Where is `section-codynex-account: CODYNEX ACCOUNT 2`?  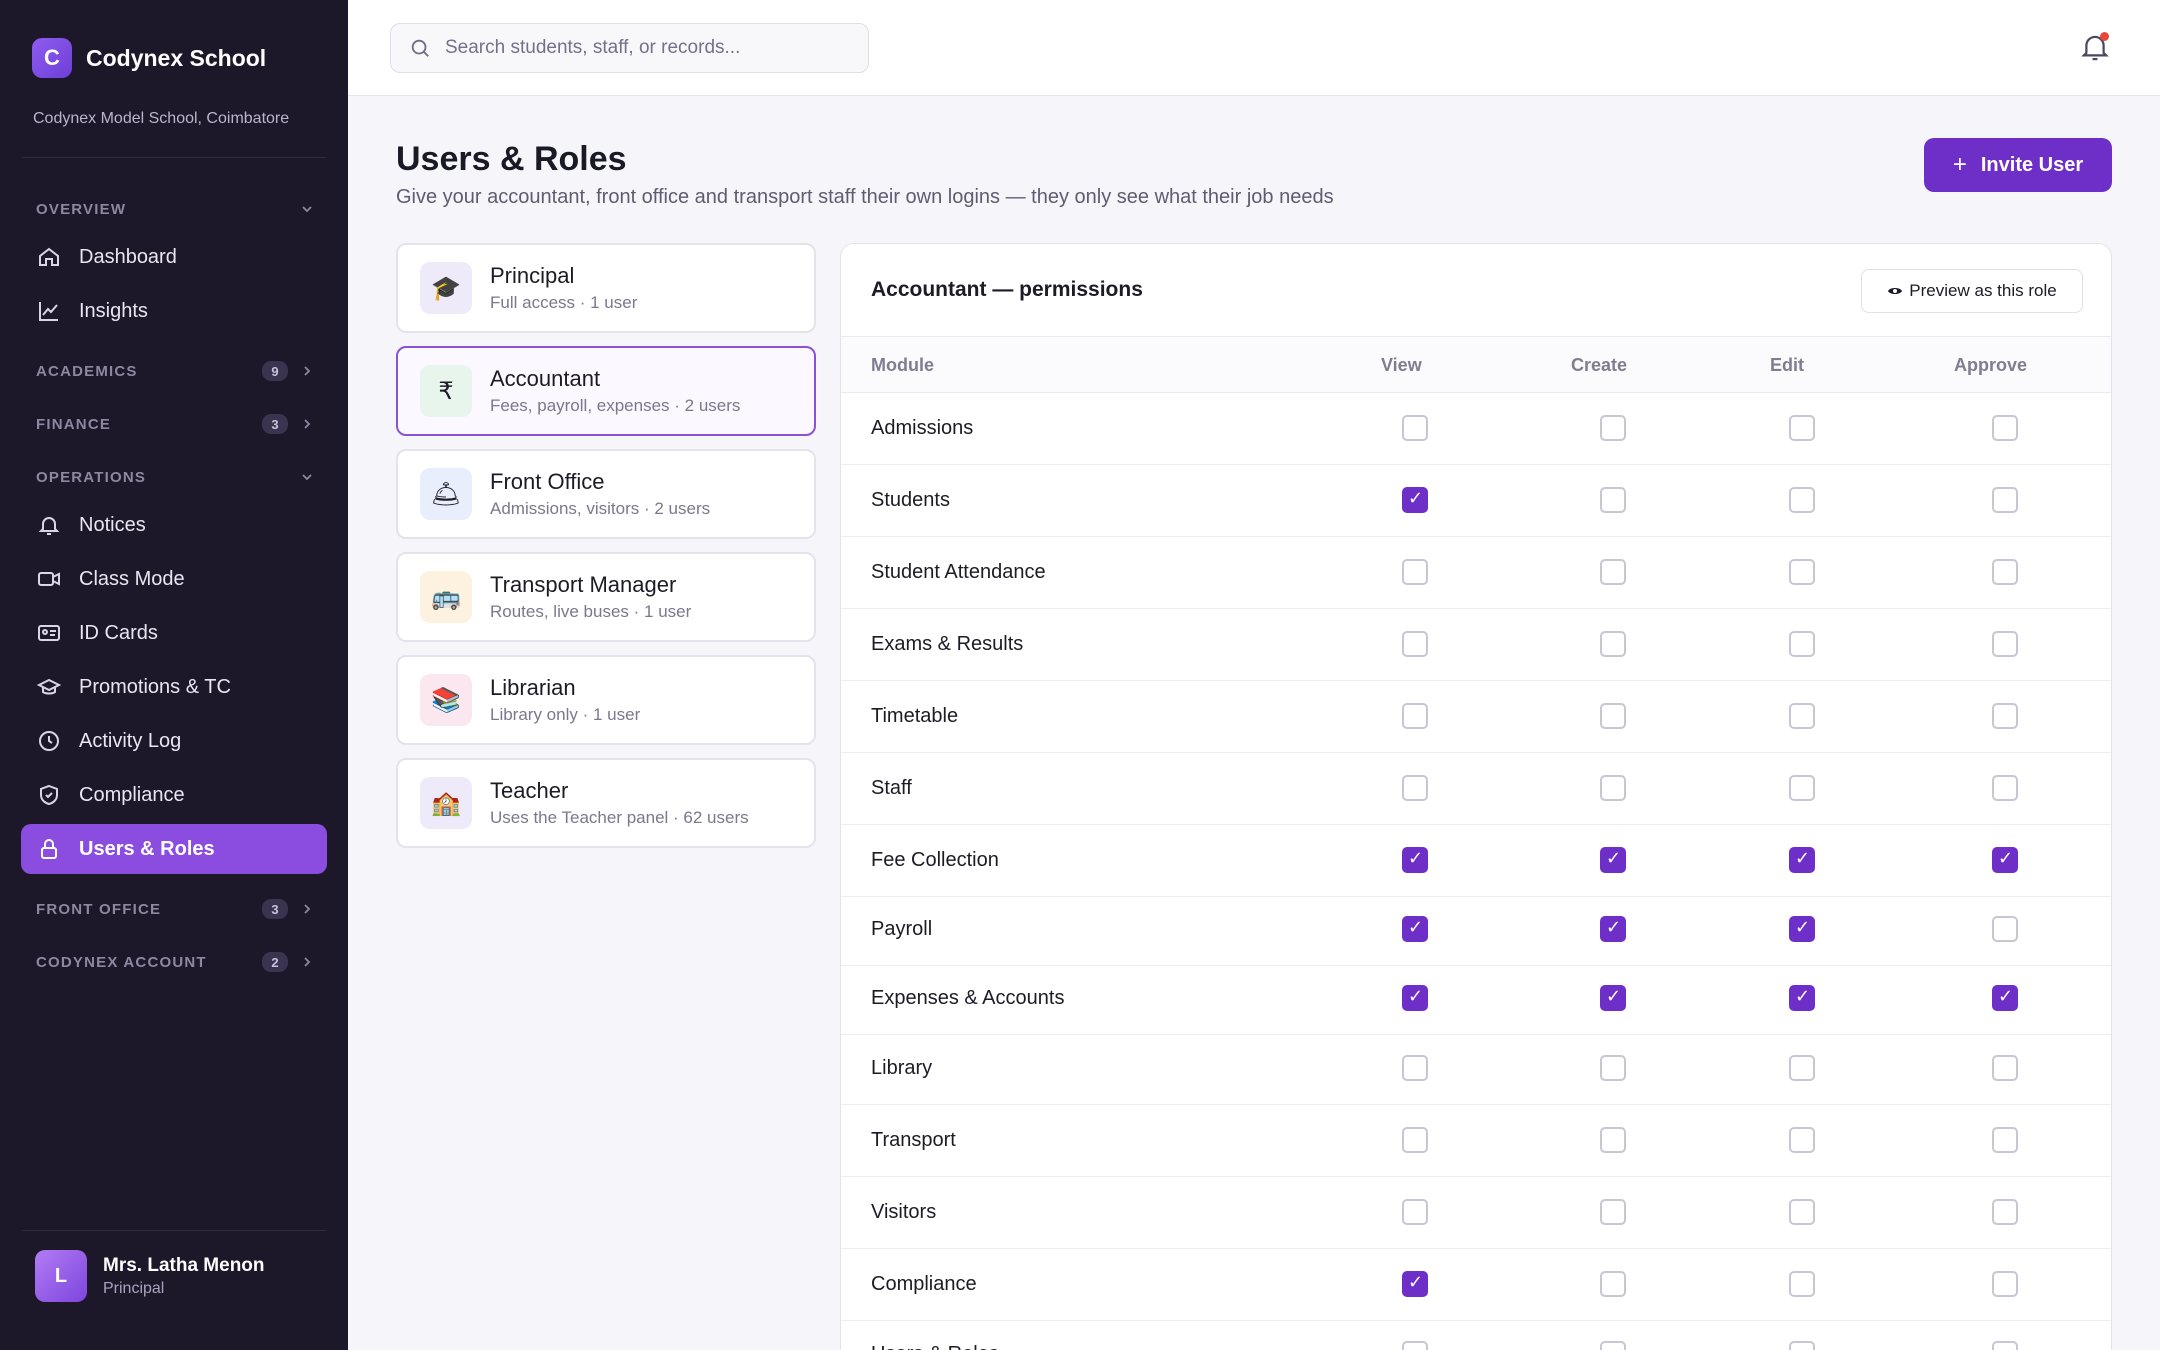 section-codynex-account: CODYNEX ACCOUNT 2 is located at coordinates (175, 962).